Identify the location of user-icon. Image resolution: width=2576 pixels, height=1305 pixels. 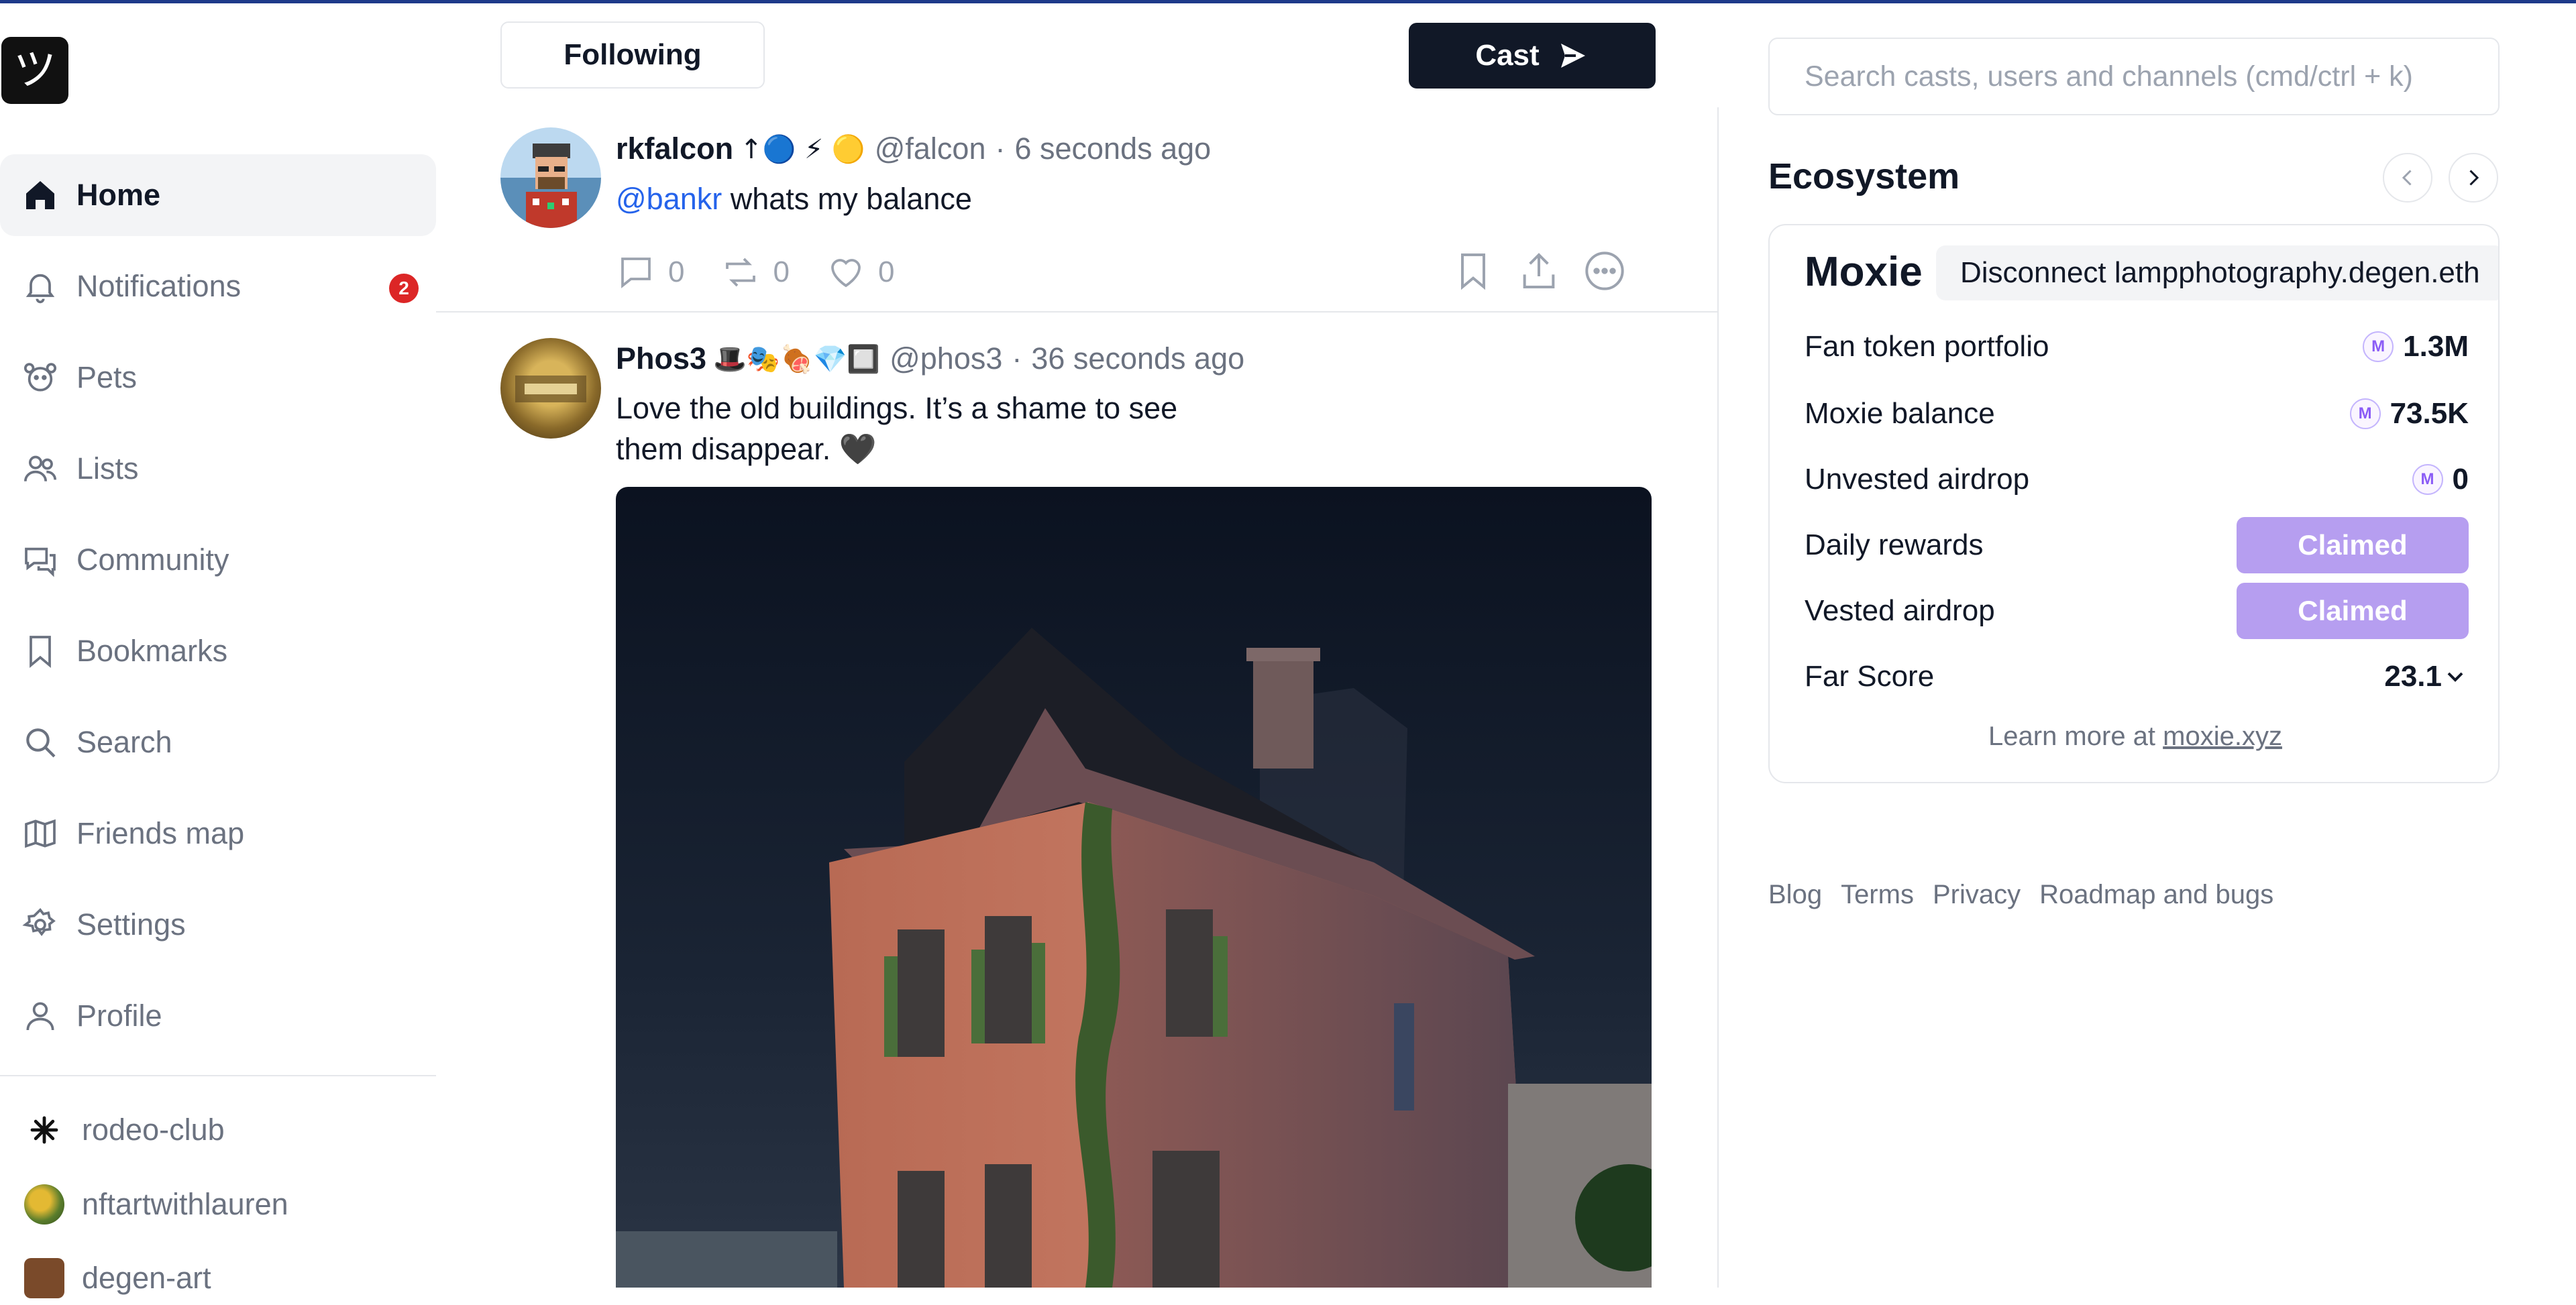
(40, 1016).